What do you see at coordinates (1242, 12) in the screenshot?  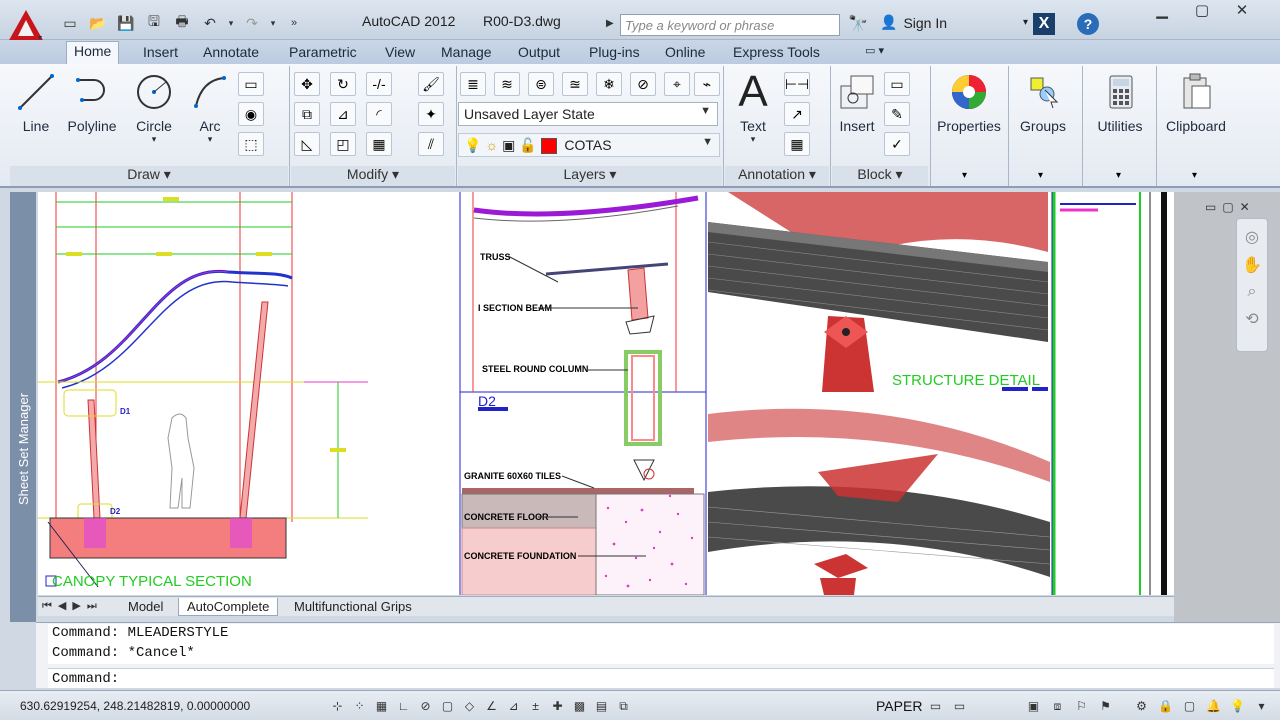 I see `close-button: ✕` at bounding box center [1242, 12].